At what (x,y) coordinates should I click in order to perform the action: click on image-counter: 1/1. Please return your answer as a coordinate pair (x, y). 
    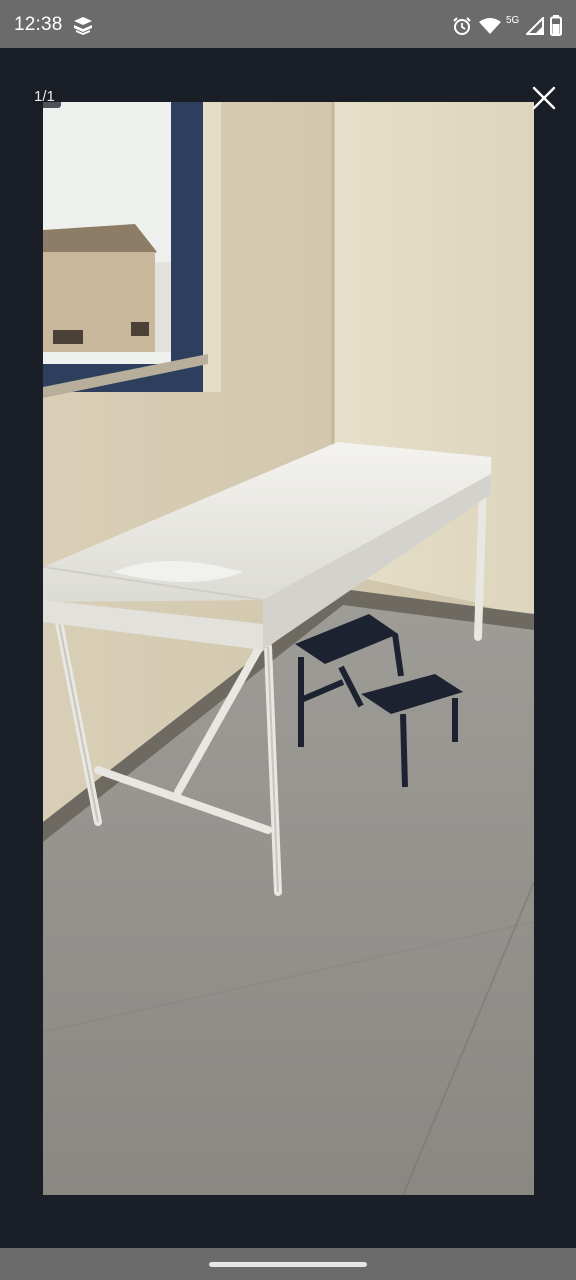
    Looking at the image, I should click on (44, 97).